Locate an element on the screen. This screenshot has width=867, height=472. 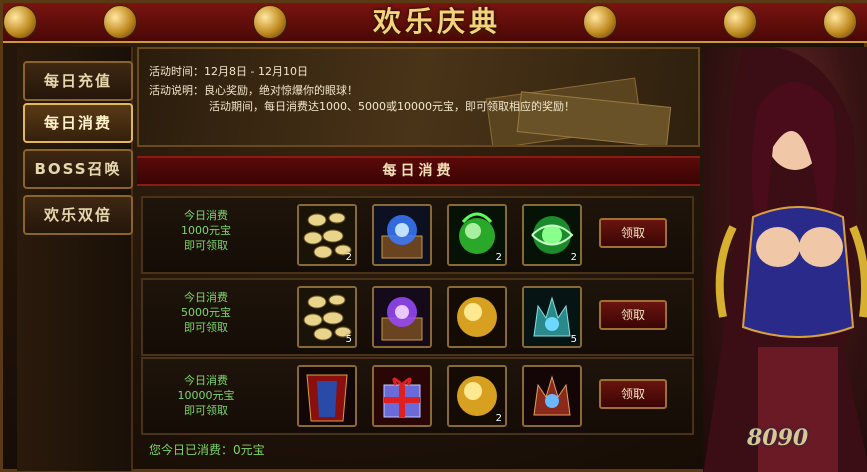
tab-daily-spend: 每日消费 is located at coordinates (78, 123).